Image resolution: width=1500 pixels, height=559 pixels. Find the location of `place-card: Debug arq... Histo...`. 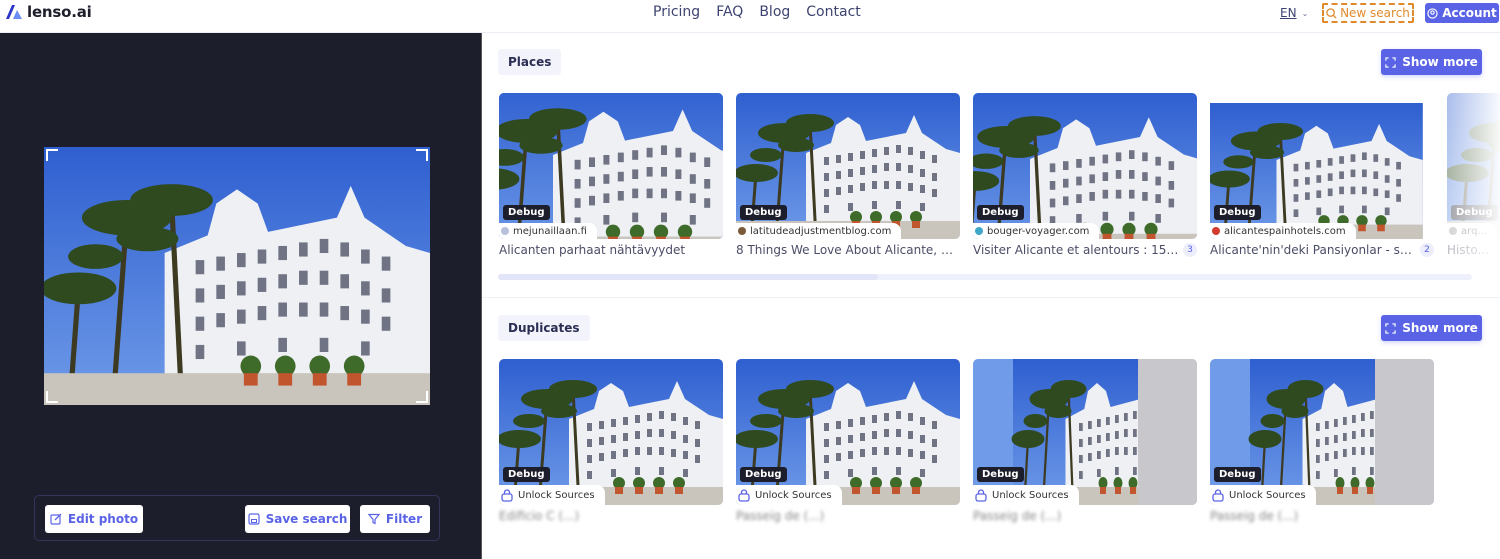

place-card: Debug arq... Histo... is located at coordinates (1473, 175).